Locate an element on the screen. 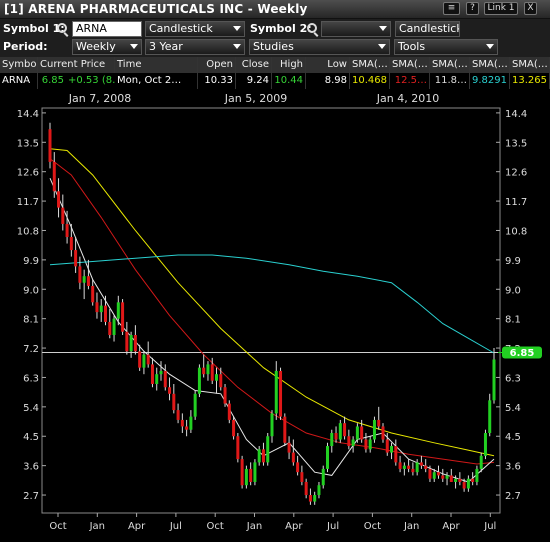 Image resolution: width=550 pixels, height=542 pixels. y-tick-label-right: 8.1 is located at coordinates (513, 320).